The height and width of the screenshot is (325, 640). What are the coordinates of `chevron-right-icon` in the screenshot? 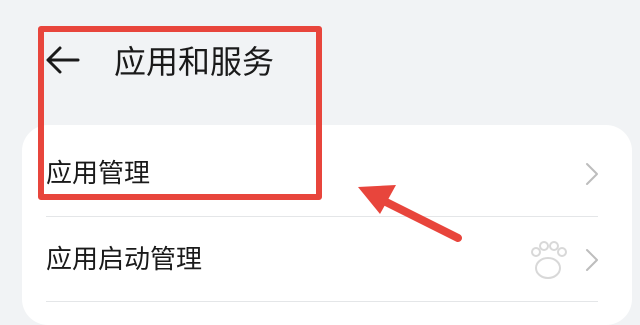 It's located at (592, 174).